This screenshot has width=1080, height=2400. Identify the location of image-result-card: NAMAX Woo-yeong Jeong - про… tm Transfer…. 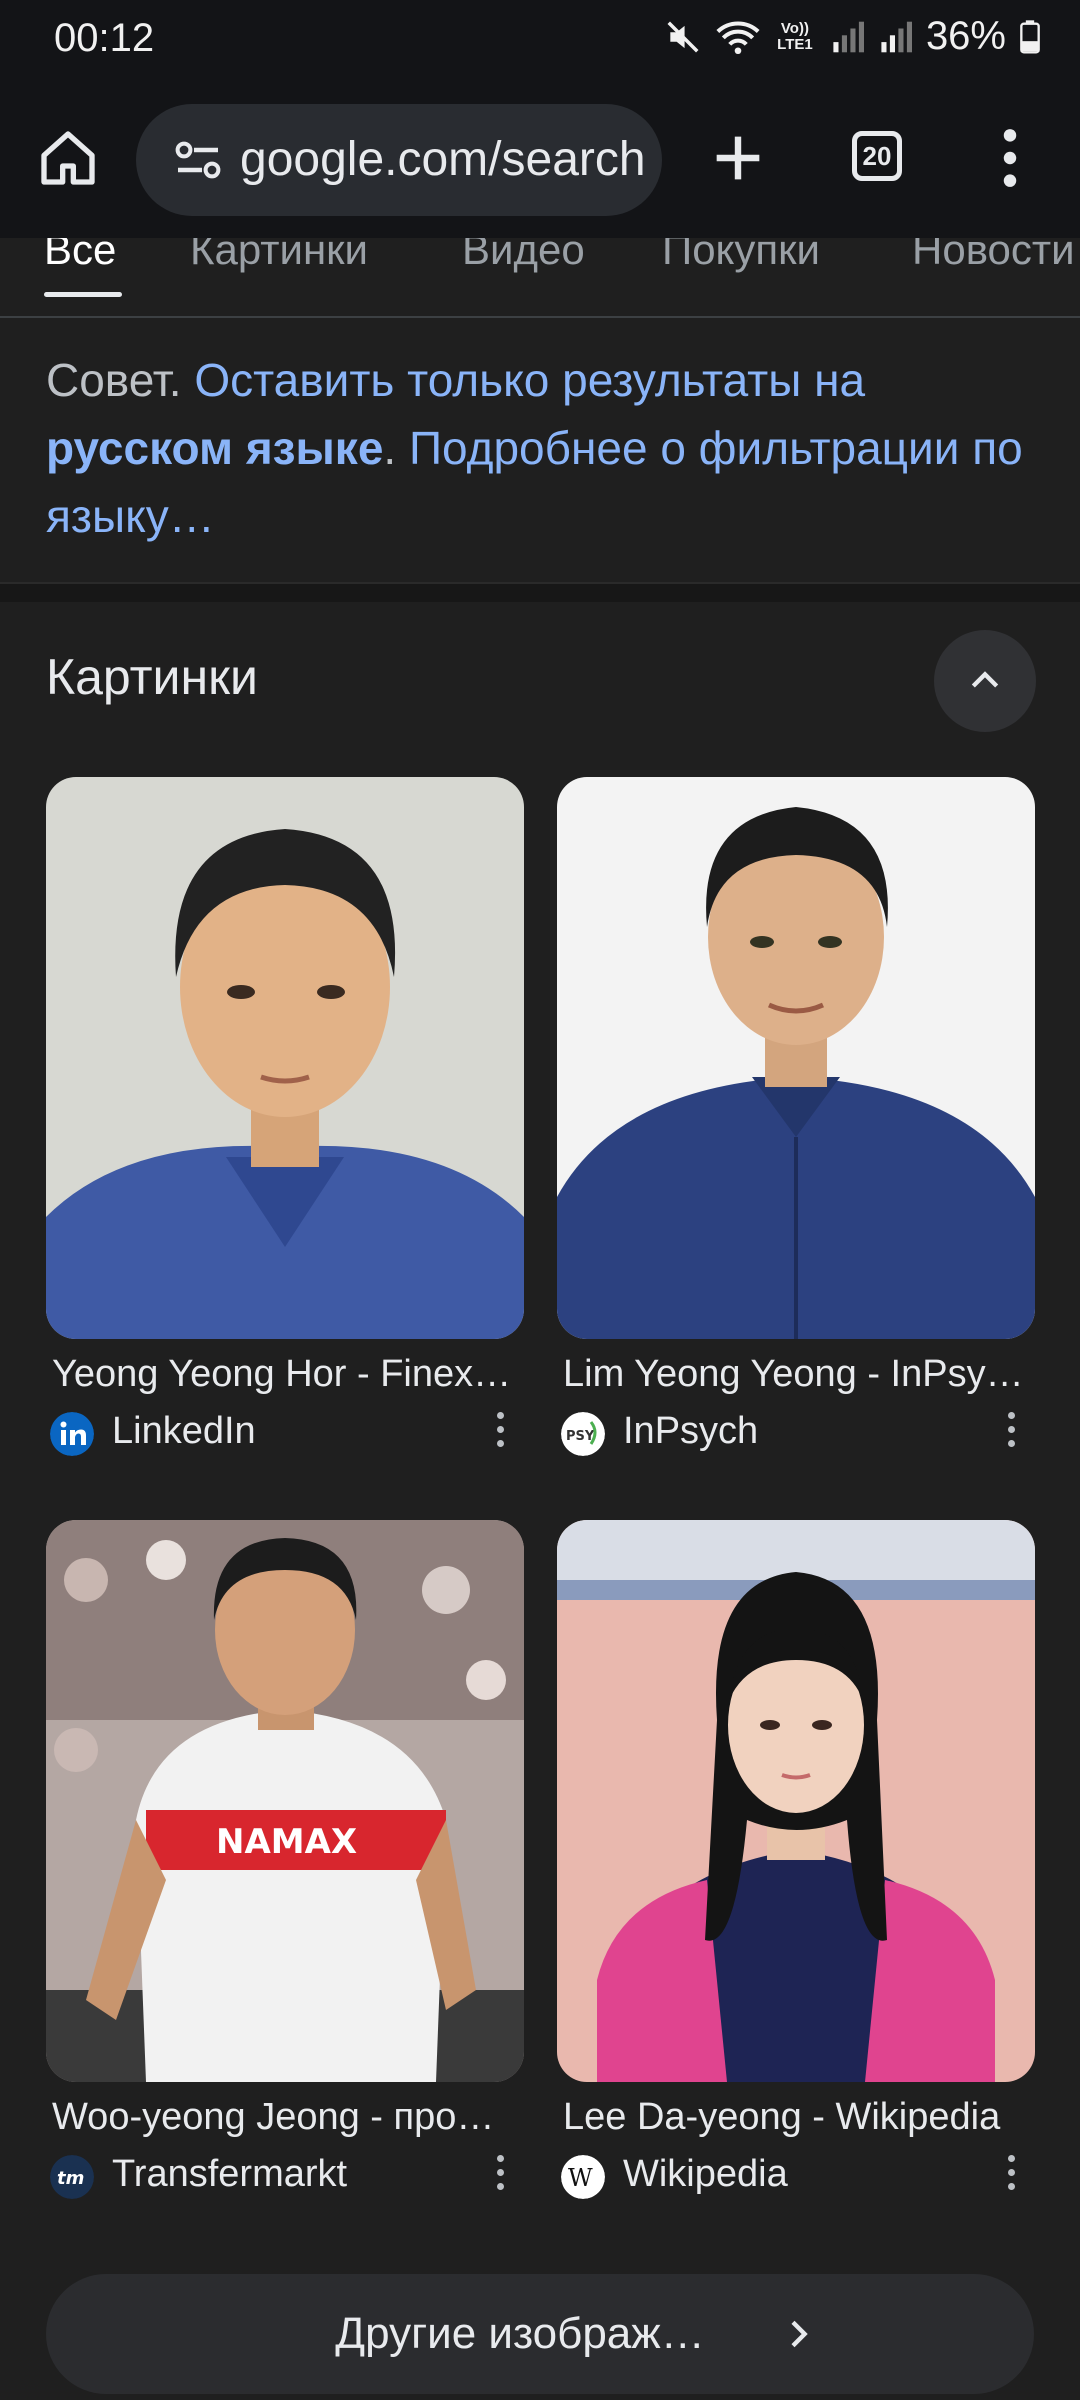
(285, 1861).